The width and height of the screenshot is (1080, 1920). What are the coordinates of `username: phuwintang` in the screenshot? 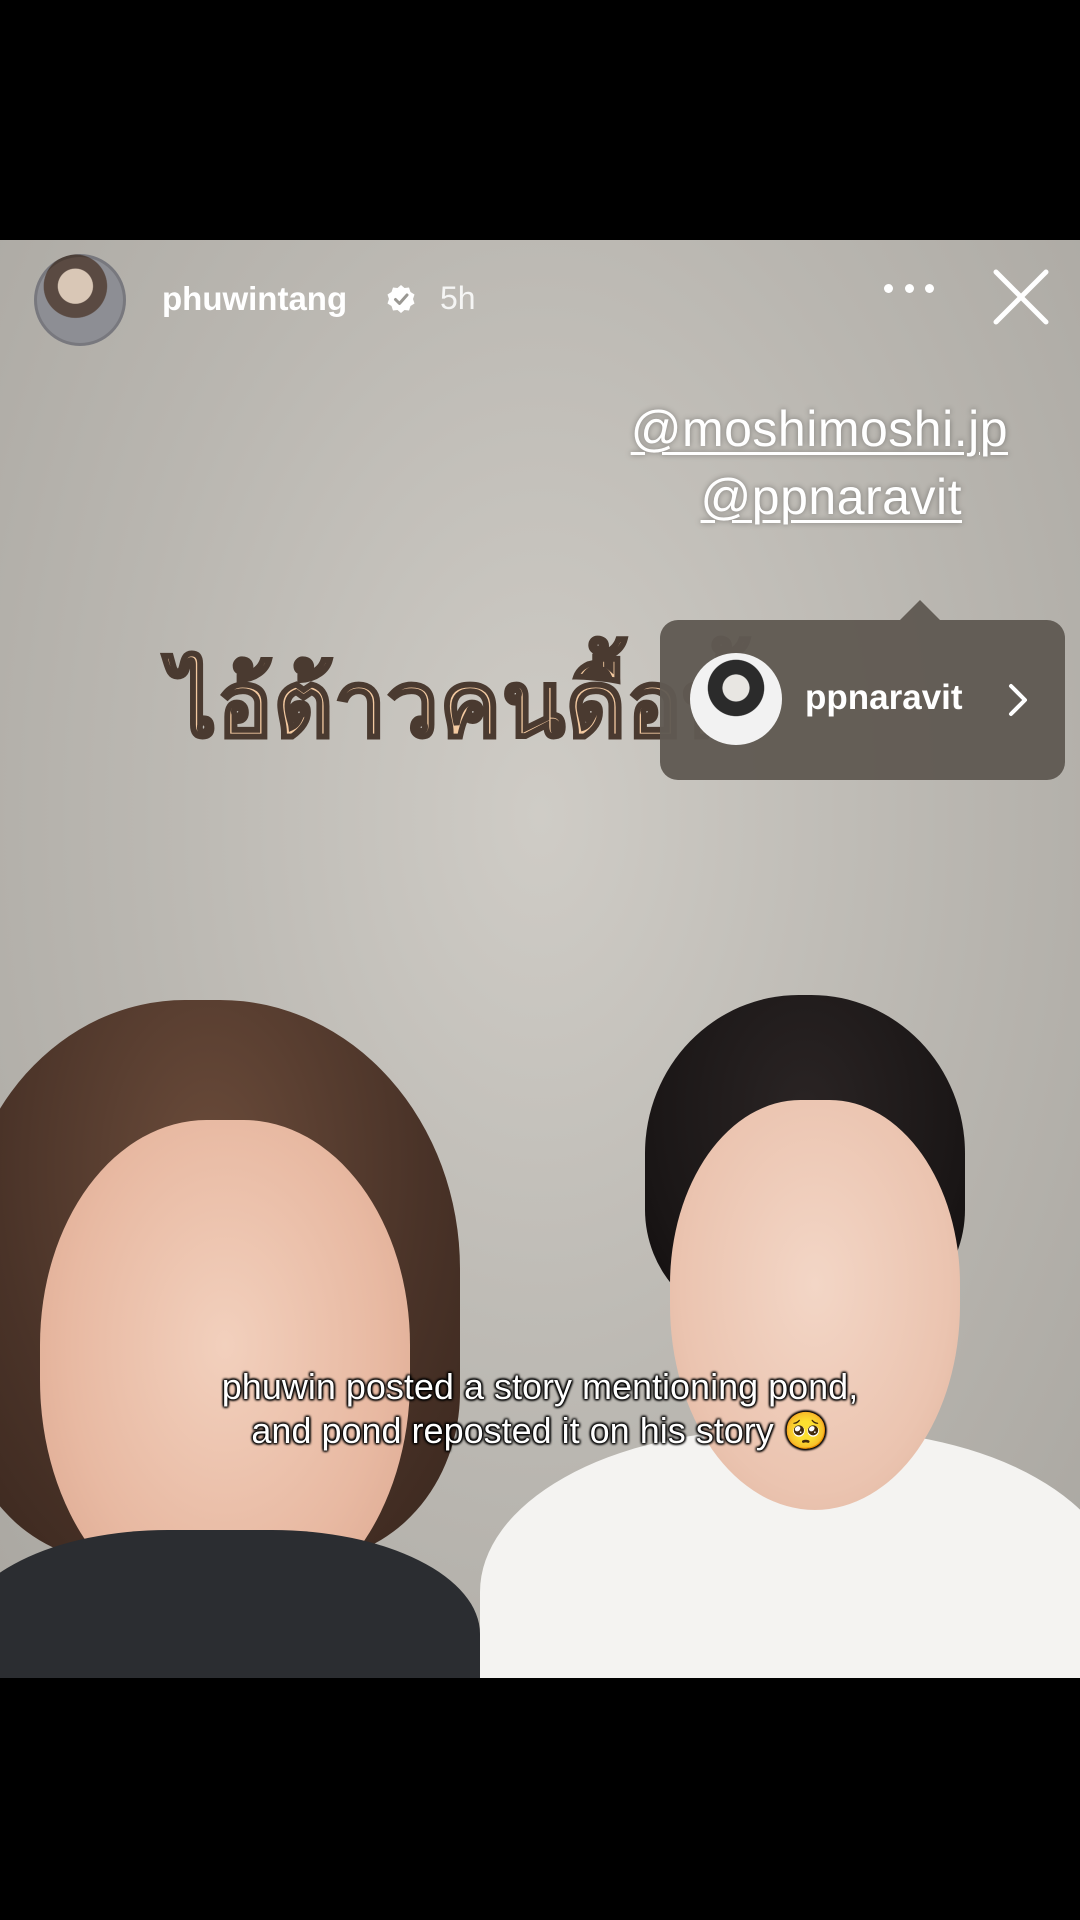 It's located at (254, 299).